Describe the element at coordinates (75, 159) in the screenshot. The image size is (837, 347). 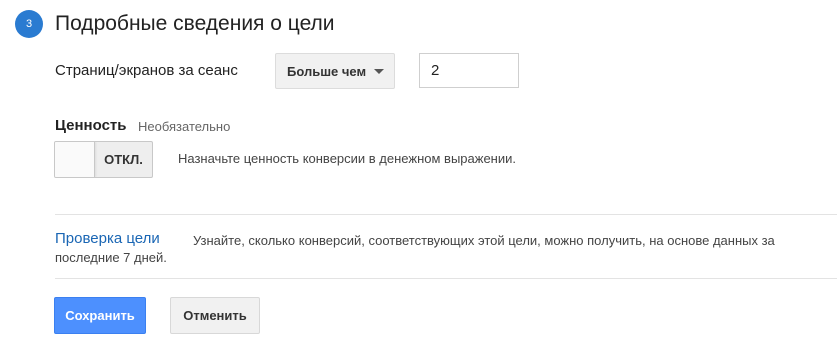
I see `toggle-knob` at that location.